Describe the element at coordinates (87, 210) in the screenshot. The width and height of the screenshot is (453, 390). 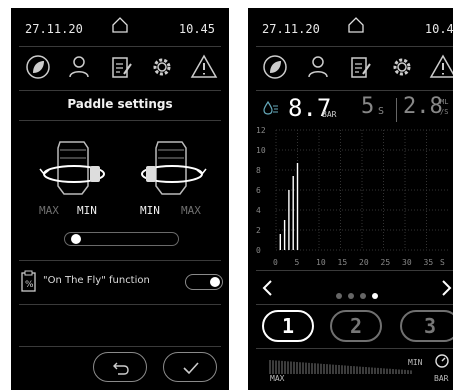
I see `left-paddle-min: MIN` at that location.